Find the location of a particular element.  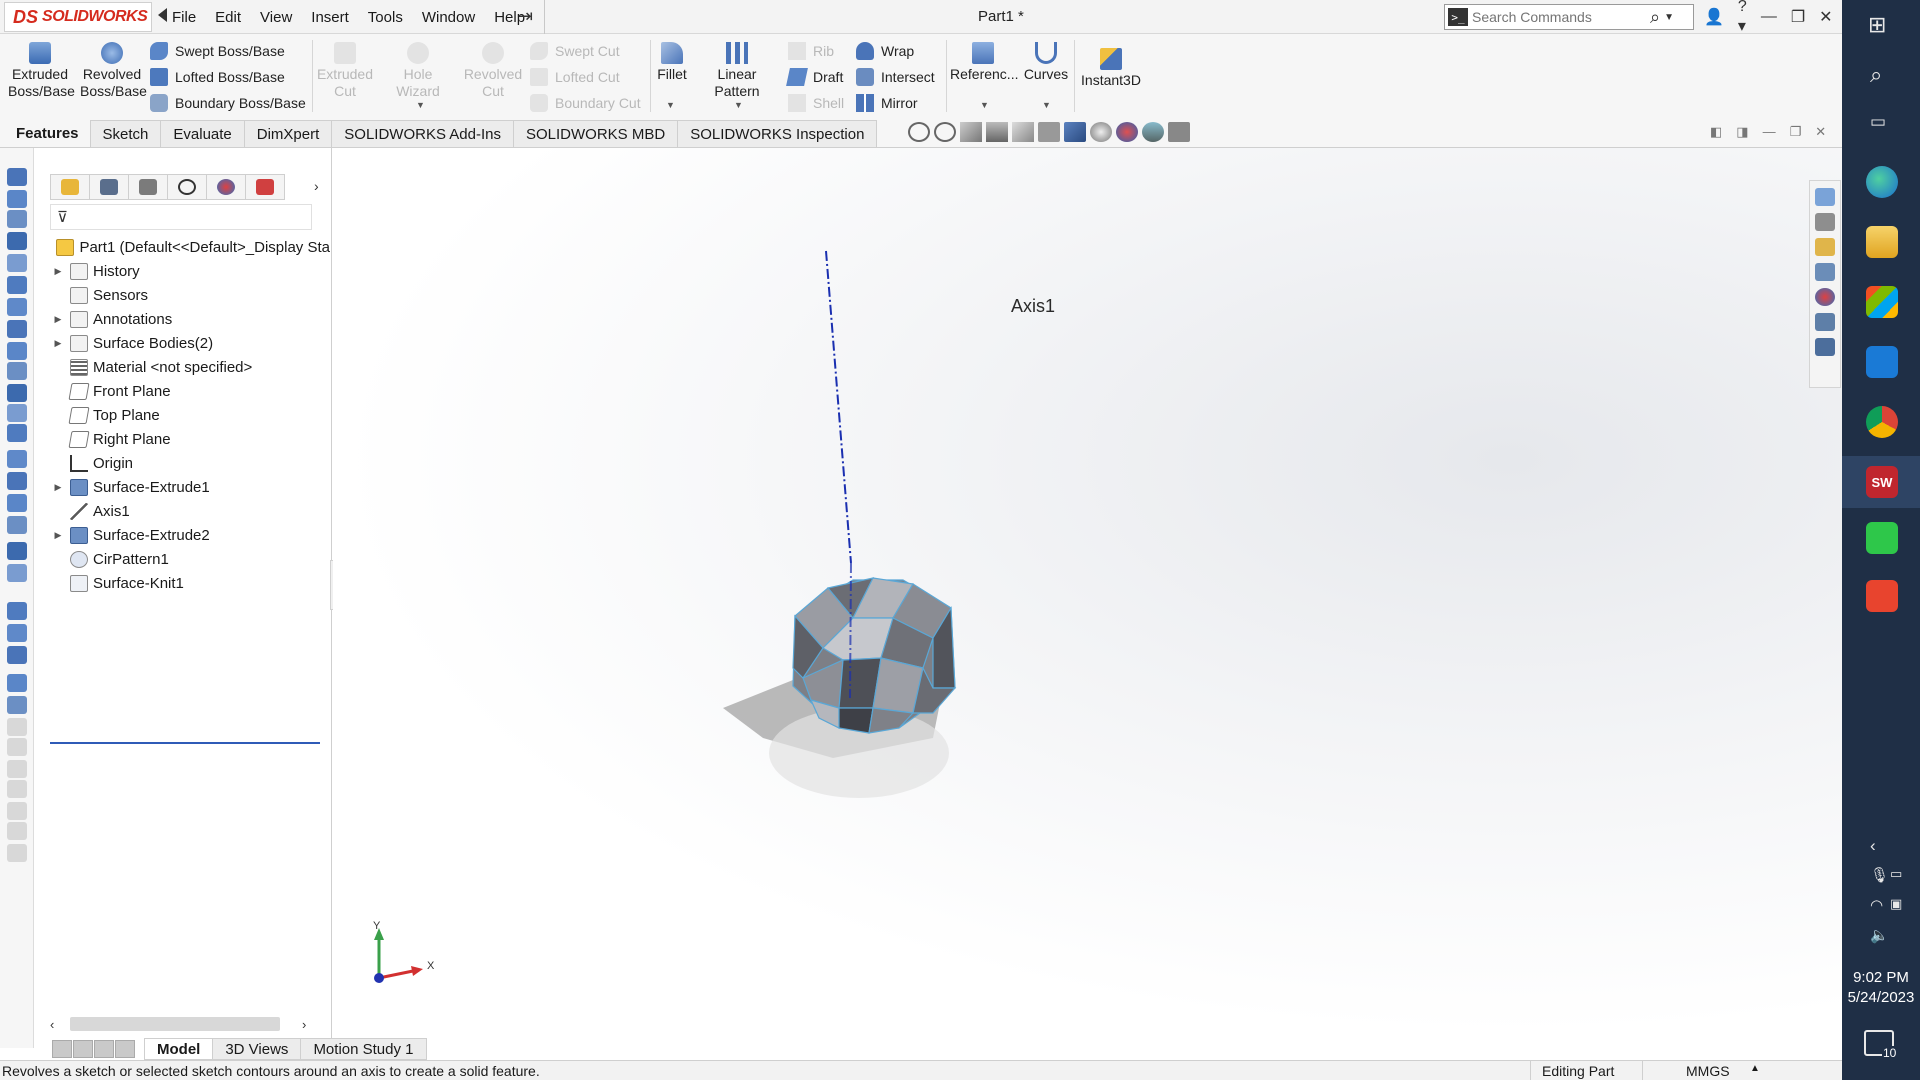

lofted-boss-button: Lofted Boss/Base is located at coordinates (217, 77).